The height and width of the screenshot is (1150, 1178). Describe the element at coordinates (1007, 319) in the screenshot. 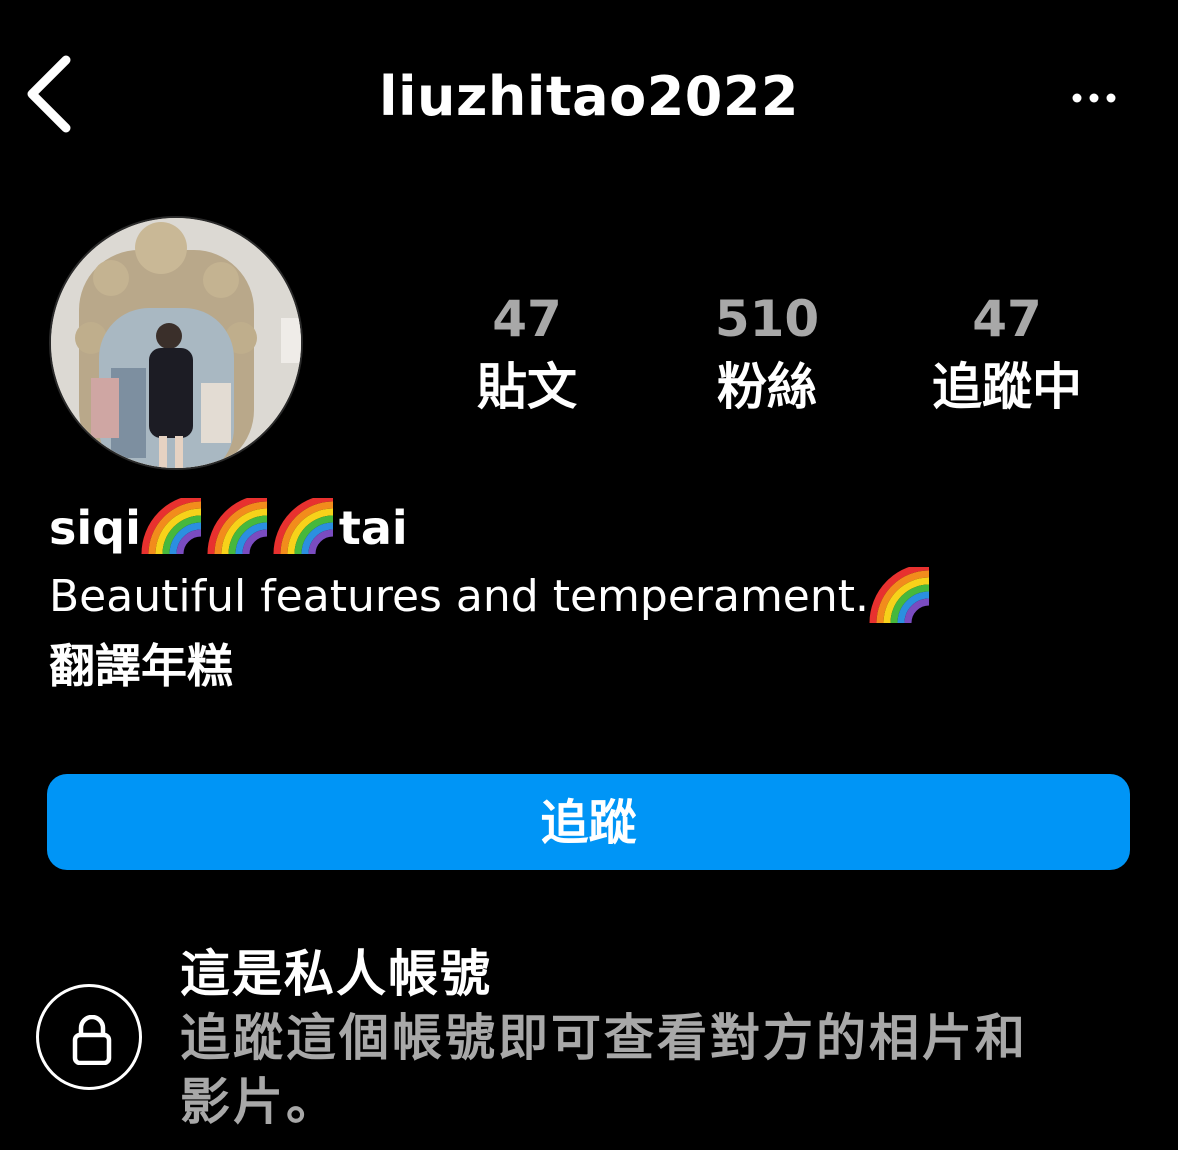

I see `following-count: 47` at that location.